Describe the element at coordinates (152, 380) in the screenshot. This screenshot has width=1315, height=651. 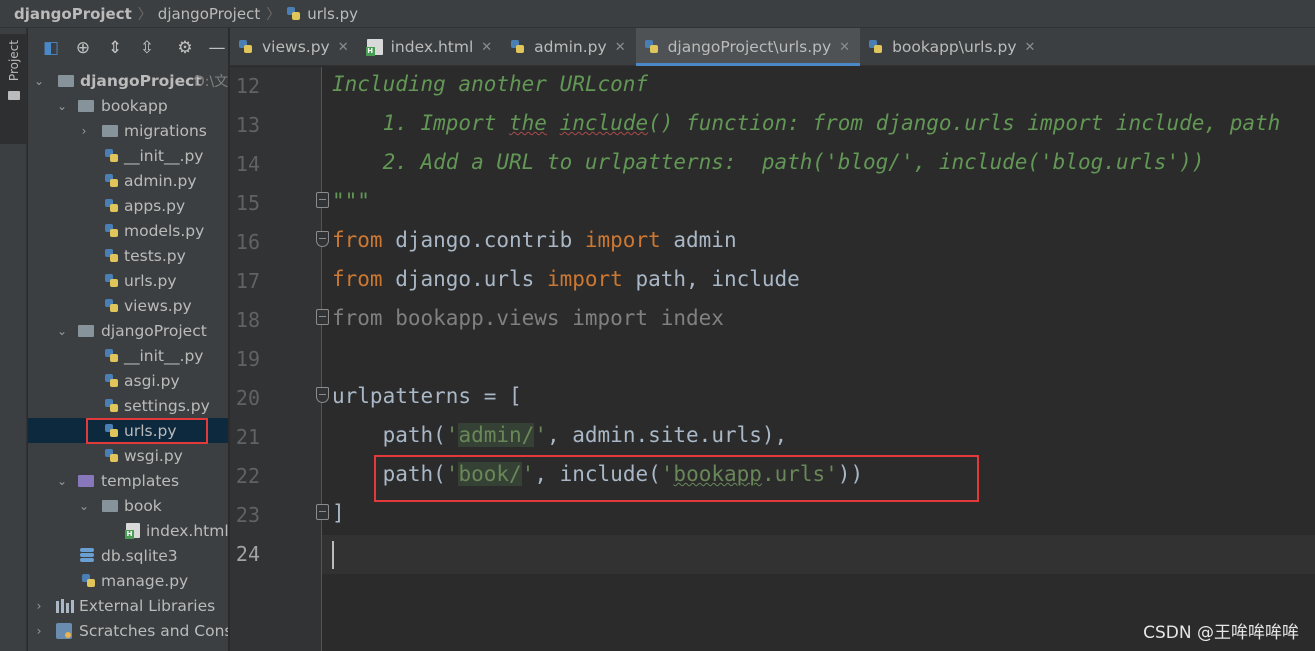
I see `tree-item-label: asgi.py` at that location.